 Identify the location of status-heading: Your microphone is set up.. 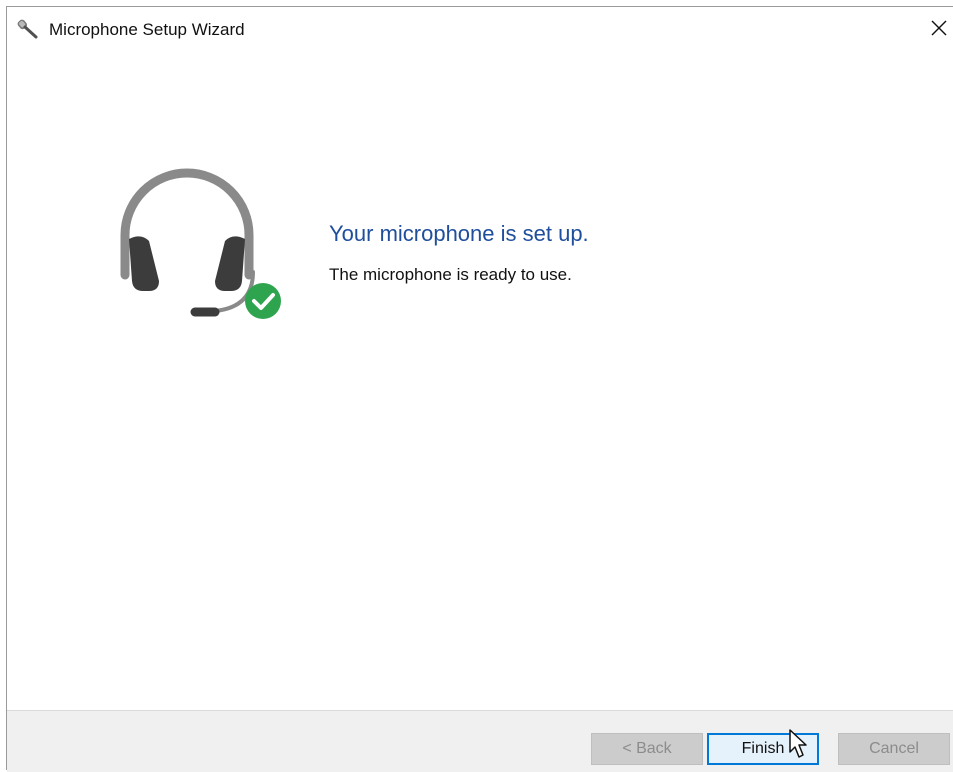
(459, 233).